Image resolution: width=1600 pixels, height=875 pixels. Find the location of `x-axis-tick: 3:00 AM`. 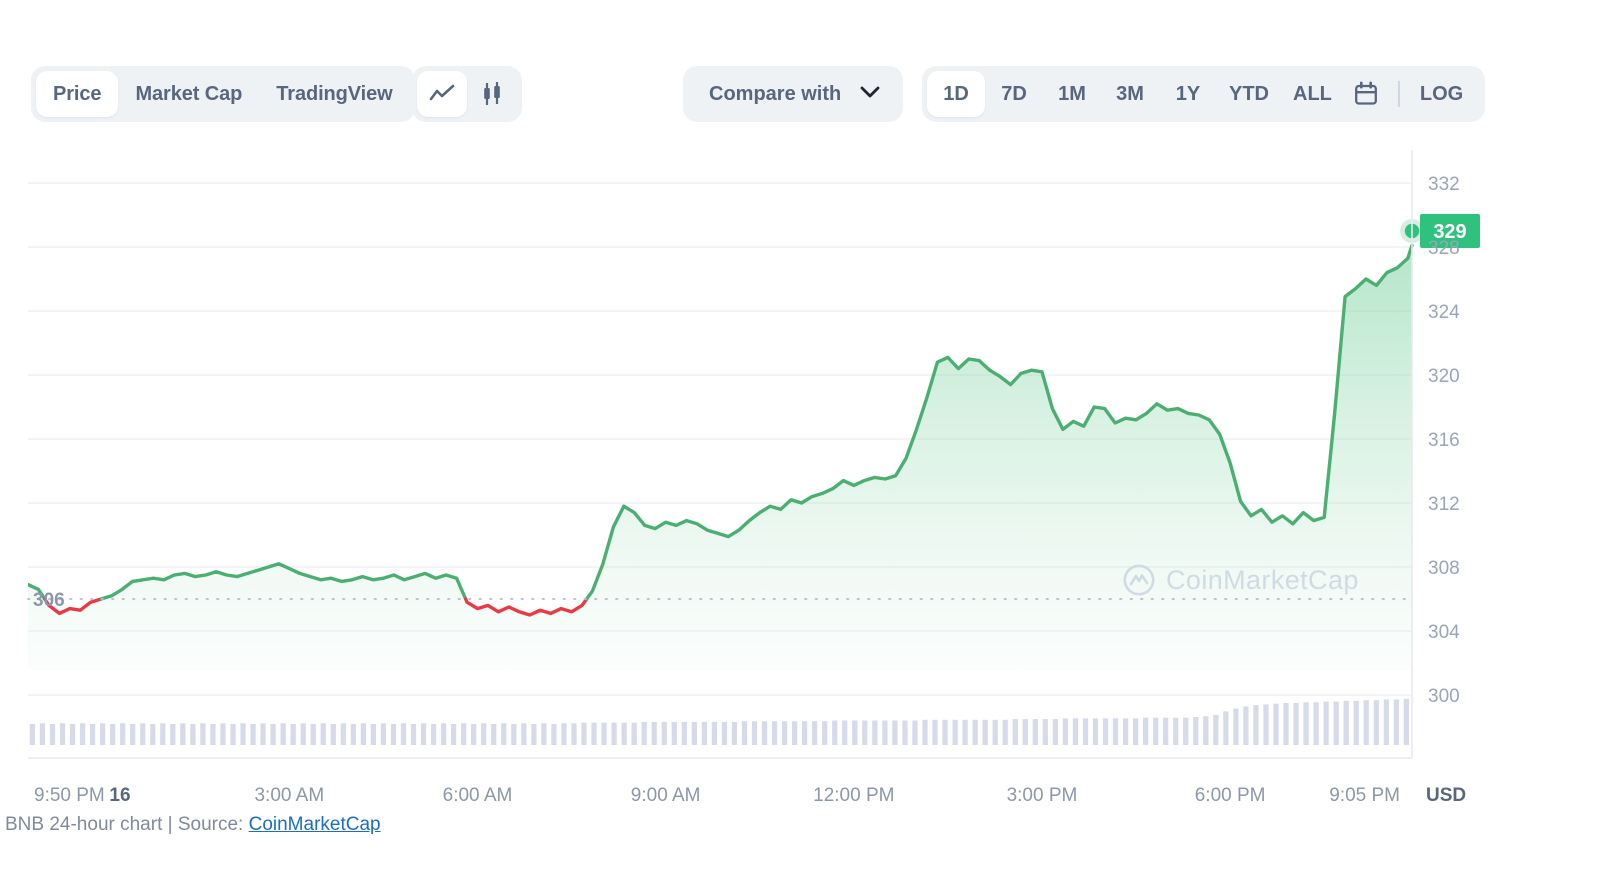

x-axis-tick: 3:00 AM is located at coordinates (289, 795).